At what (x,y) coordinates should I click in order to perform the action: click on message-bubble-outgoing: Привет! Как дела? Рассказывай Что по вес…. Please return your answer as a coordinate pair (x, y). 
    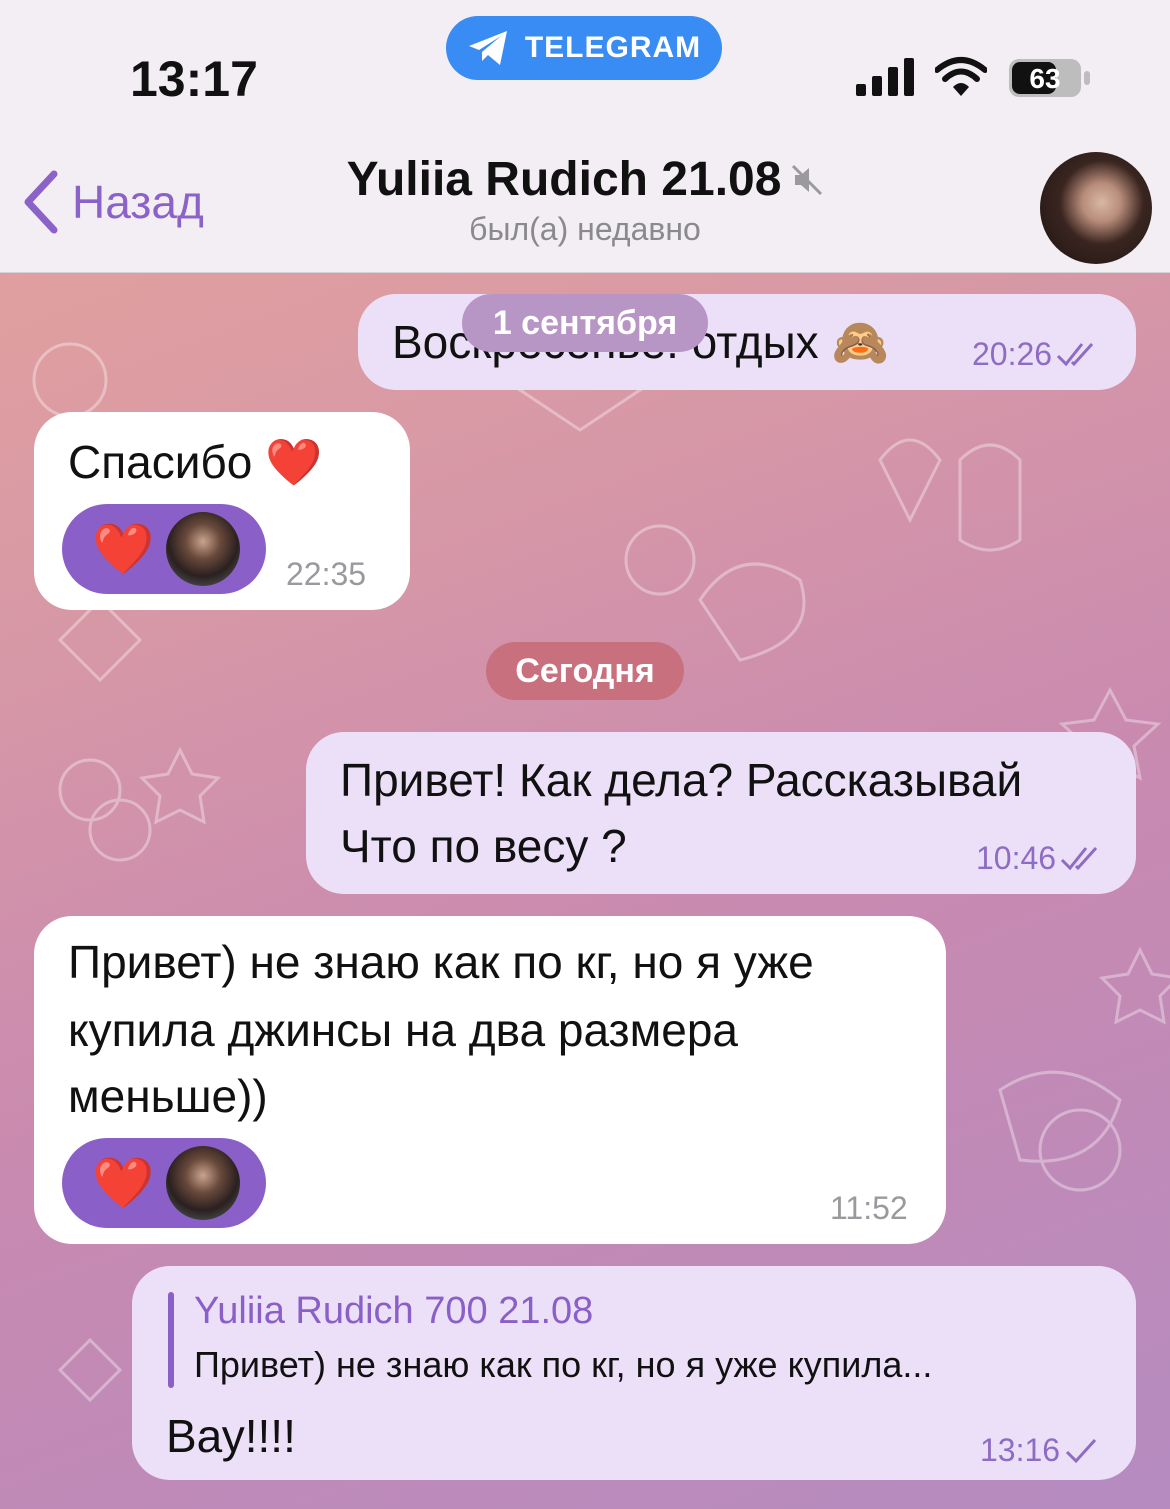
    Looking at the image, I should click on (721, 813).